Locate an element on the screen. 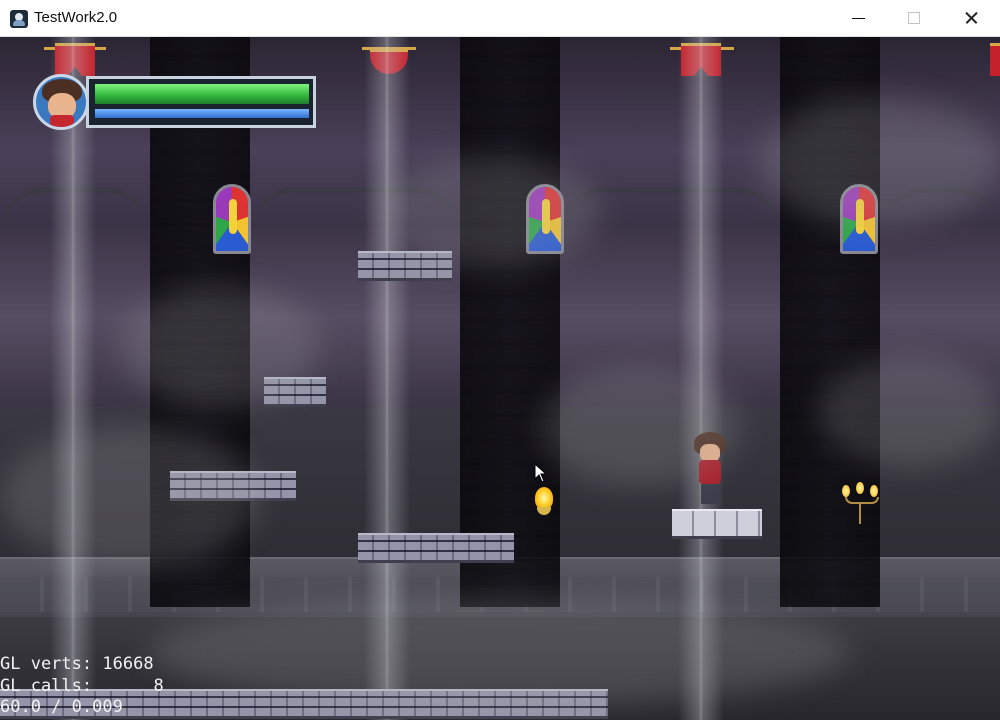 This screenshot has width=1000, height=720. banner-icon is located at coordinates (995, 59).